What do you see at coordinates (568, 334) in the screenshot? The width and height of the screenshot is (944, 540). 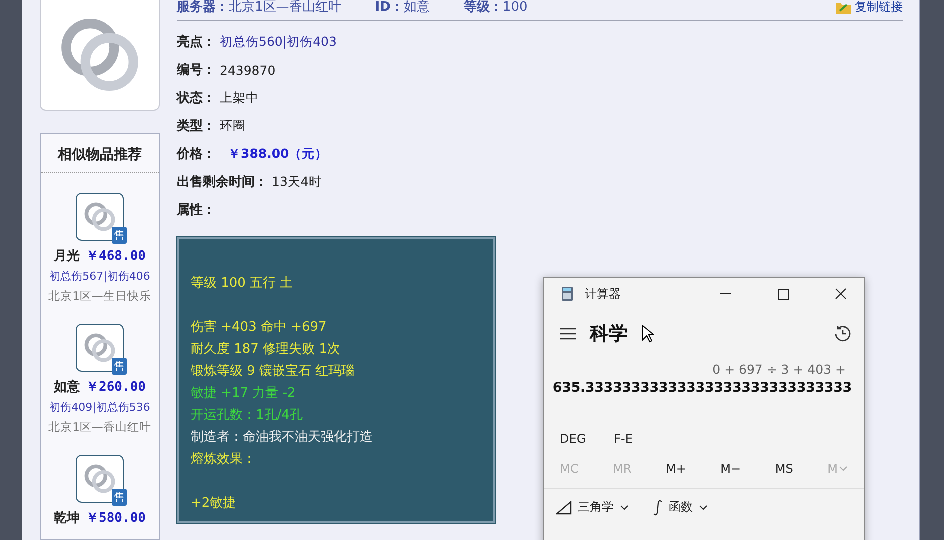 I see `menu-icon` at bounding box center [568, 334].